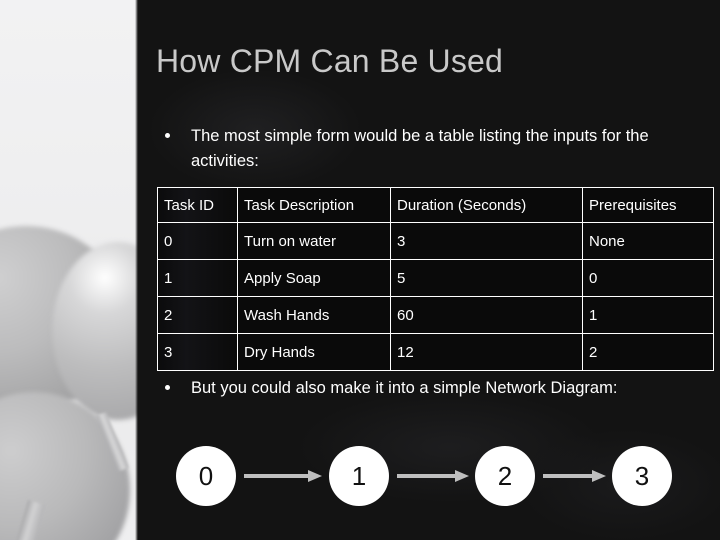 Image resolution: width=720 pixels, height=540 pixels. Describe the element at coordinates (648, 241) in the screenshot. I see `cell-prerequisites: None` at that location.